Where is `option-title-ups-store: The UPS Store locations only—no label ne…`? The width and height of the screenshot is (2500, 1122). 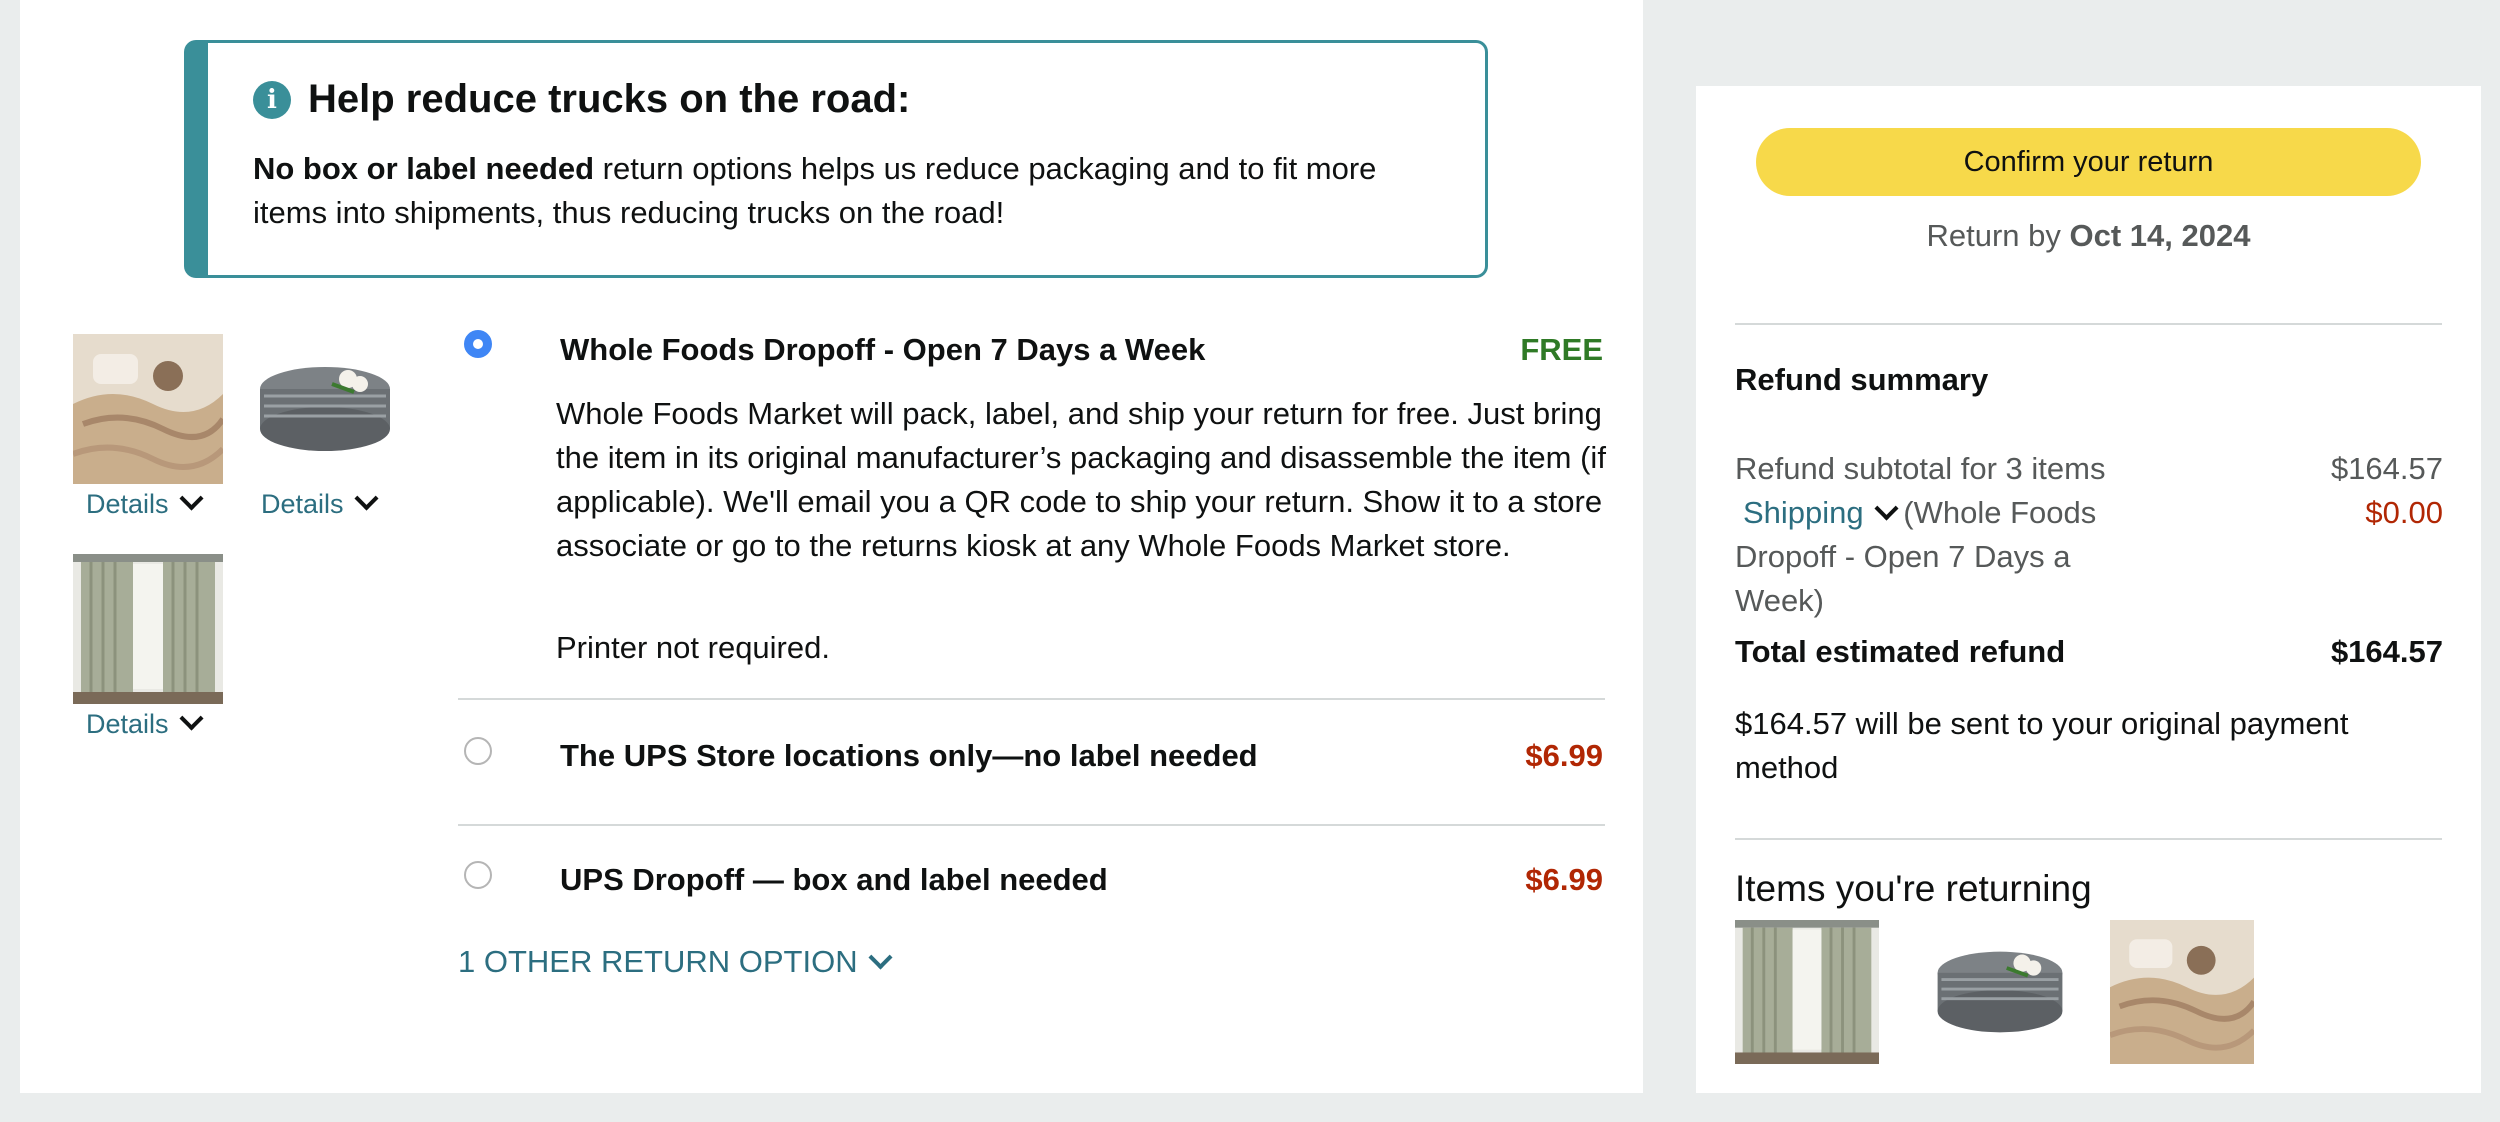 option-title-ups-store: The UPS Store locations only—no label ne… is located at coordinates (909, 755).